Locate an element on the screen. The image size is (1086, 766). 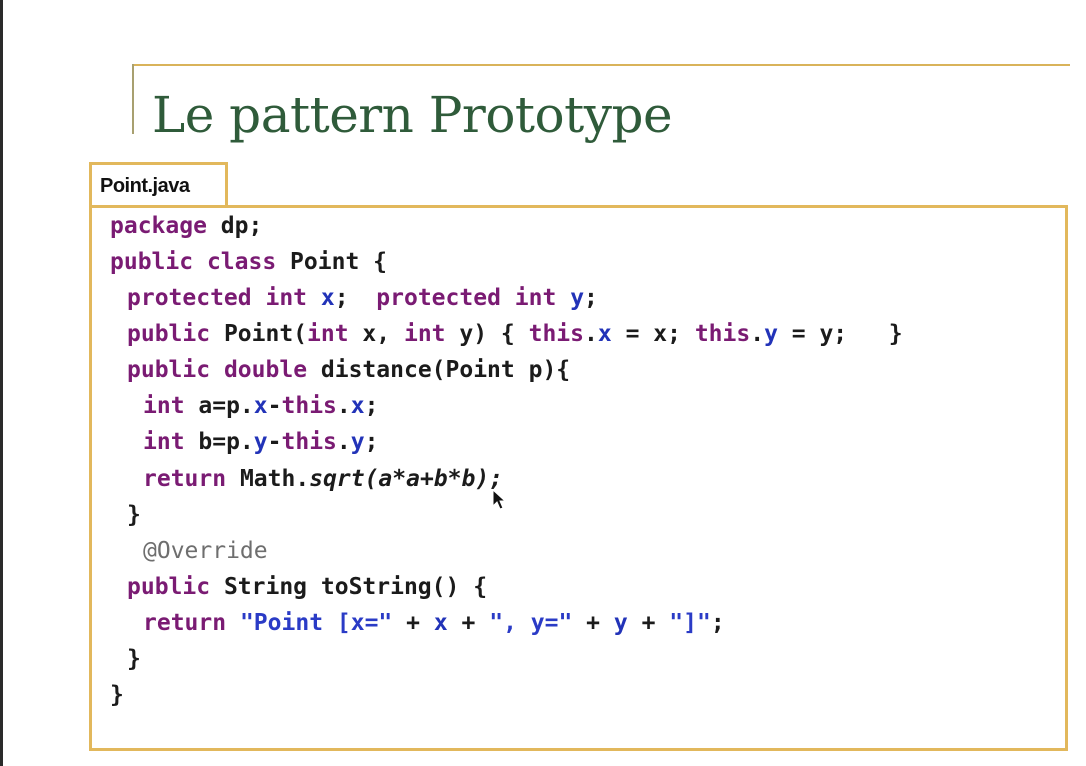
code-line-int-b: int b=p.y-this.y; is located at coordinates (261, 442).